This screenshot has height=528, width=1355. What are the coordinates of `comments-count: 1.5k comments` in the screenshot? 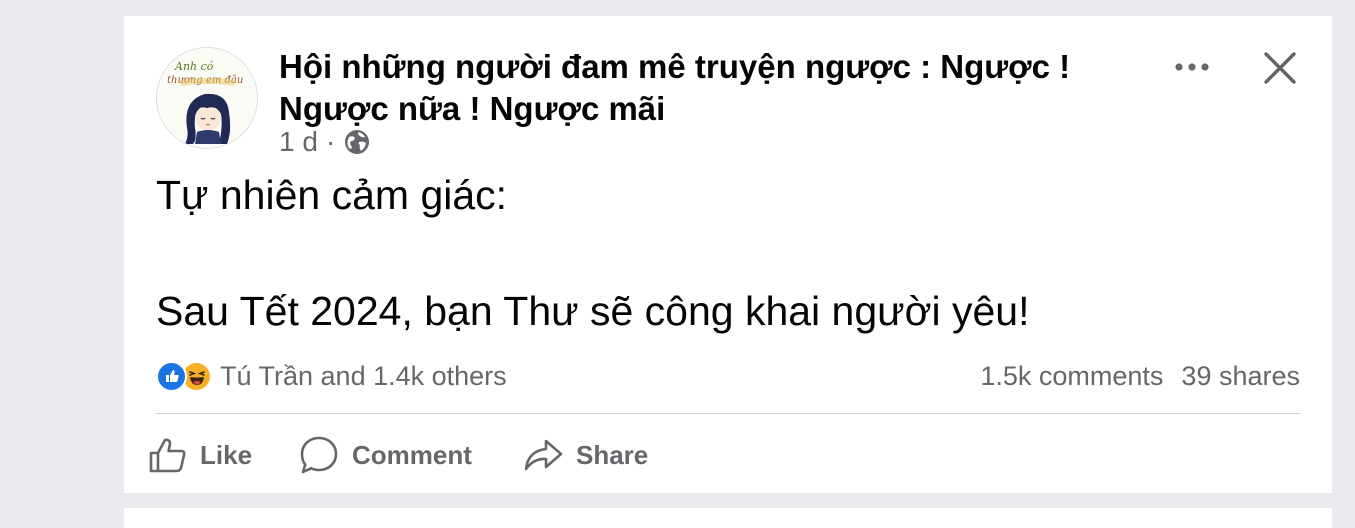 It's located at (1071, 376).